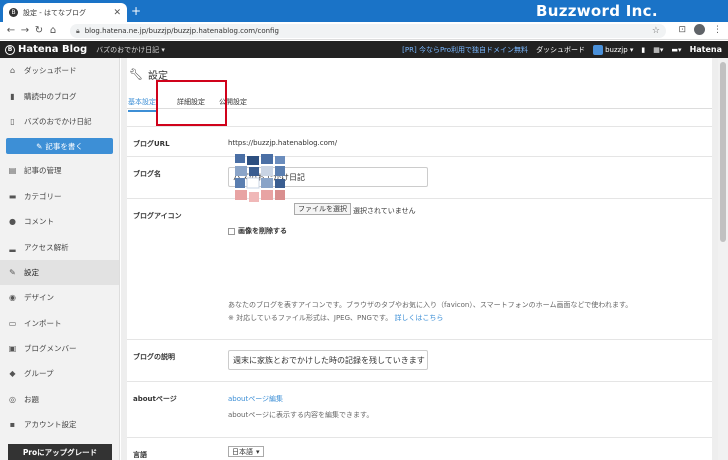 The image size is (728, 460). What do you see at coordinates (682, 30) in the screenshot?
I see `extension-icon: ⊡` at bounding box center [682, 30].